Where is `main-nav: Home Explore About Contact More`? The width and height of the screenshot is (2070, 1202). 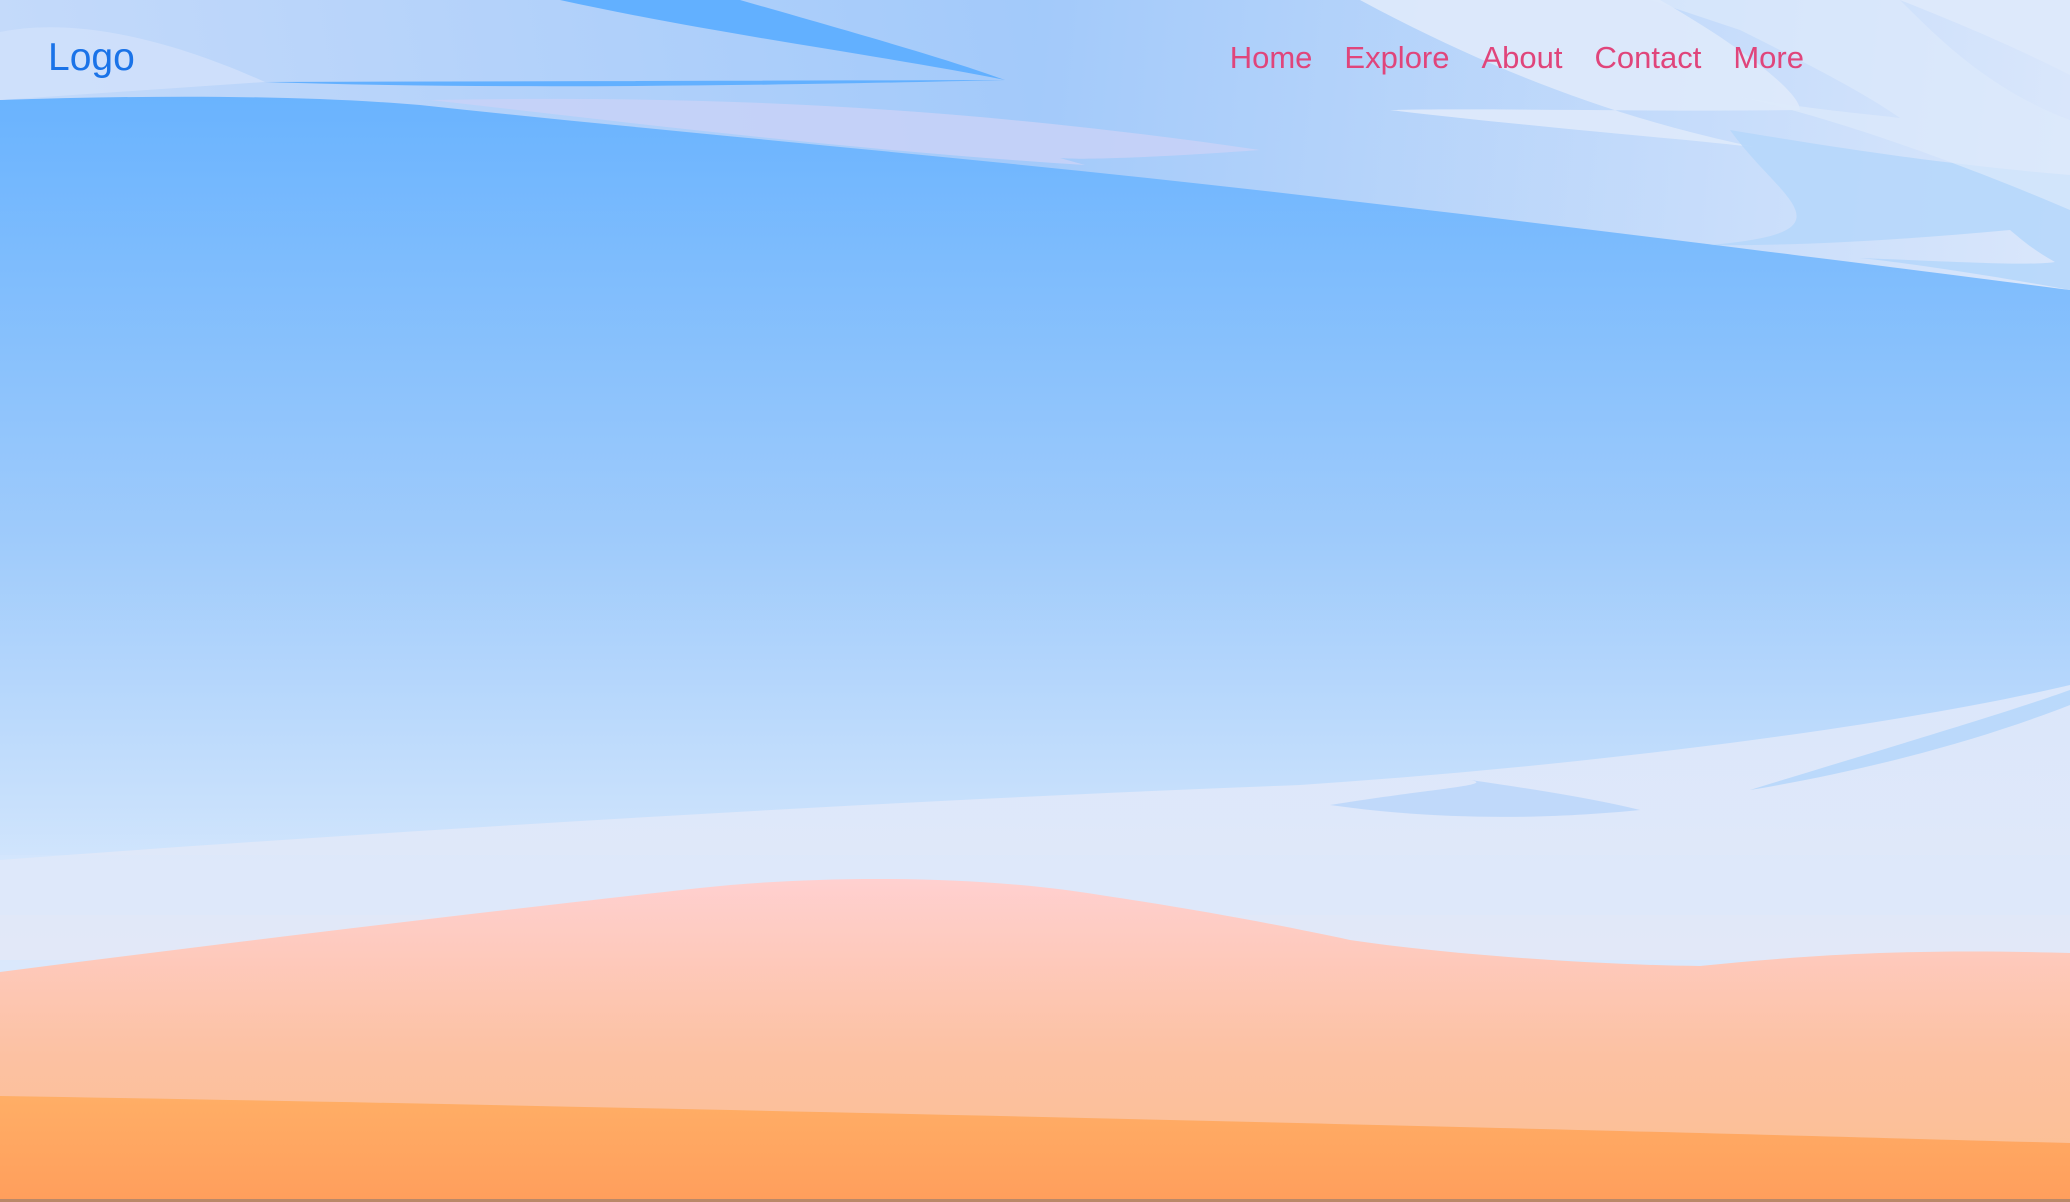 main-nav: Home Explore About Contact More is located at coordinates (1517, 58).